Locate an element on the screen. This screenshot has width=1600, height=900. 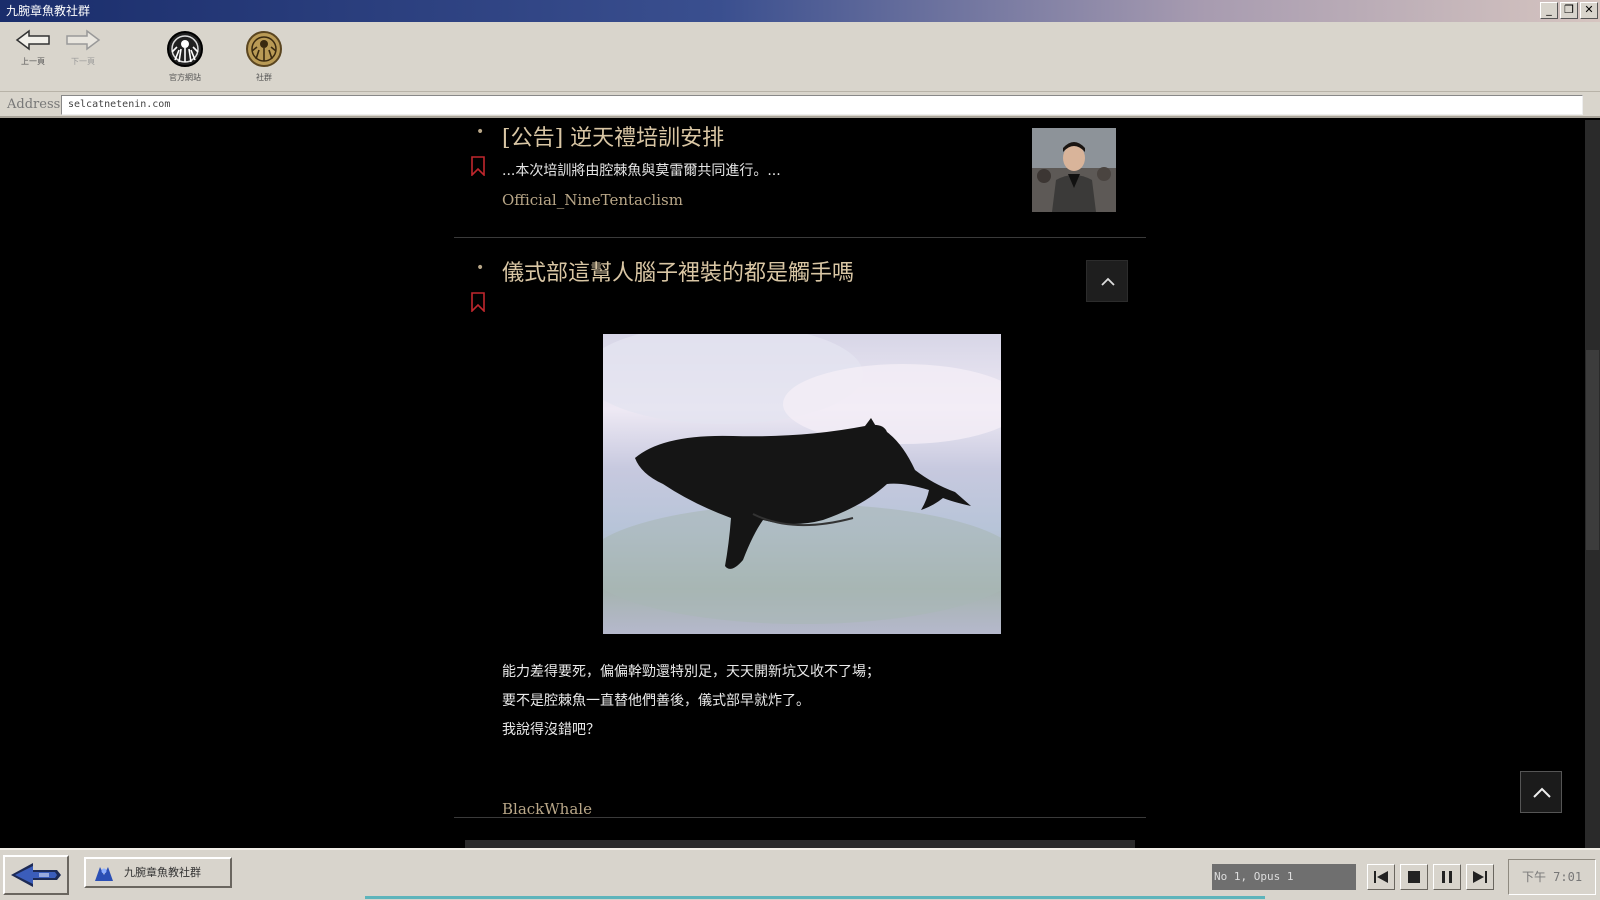
next-post-divider is located at coordinates (800, 844).